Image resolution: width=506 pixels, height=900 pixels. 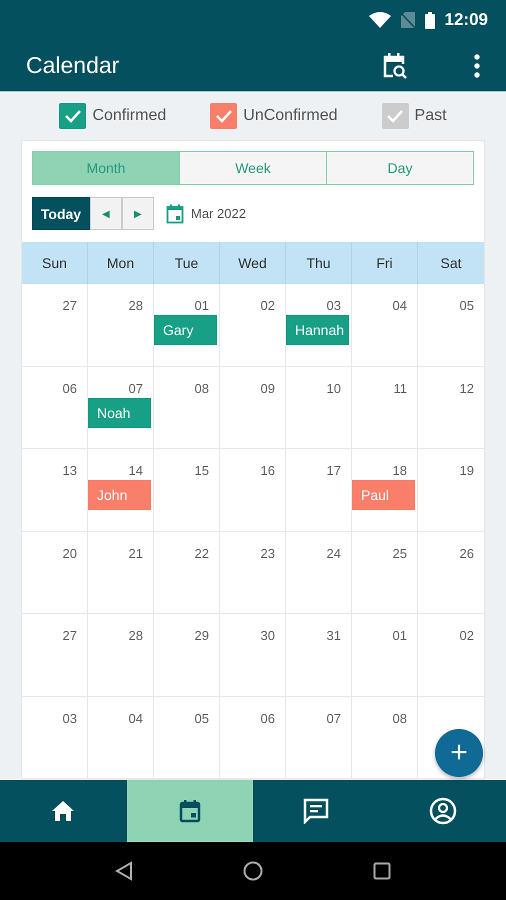 I want to click on chat-icon, so click(x=316, y=811).